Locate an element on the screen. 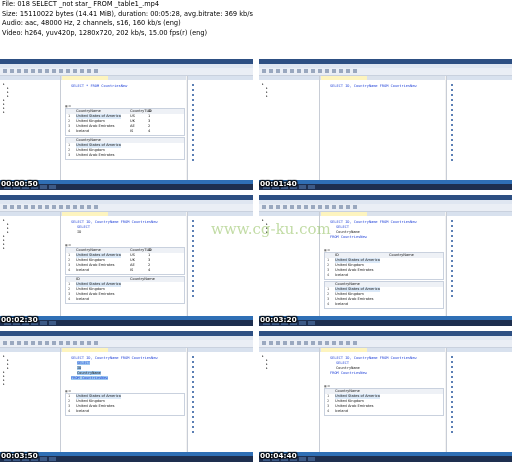 This screenshot has height=463, width=512. results-row: 3 United Arab Emirates is located at coordinates (125, 155).